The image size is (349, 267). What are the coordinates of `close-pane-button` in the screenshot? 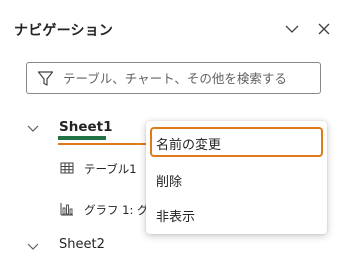 It's located at (324, 29).